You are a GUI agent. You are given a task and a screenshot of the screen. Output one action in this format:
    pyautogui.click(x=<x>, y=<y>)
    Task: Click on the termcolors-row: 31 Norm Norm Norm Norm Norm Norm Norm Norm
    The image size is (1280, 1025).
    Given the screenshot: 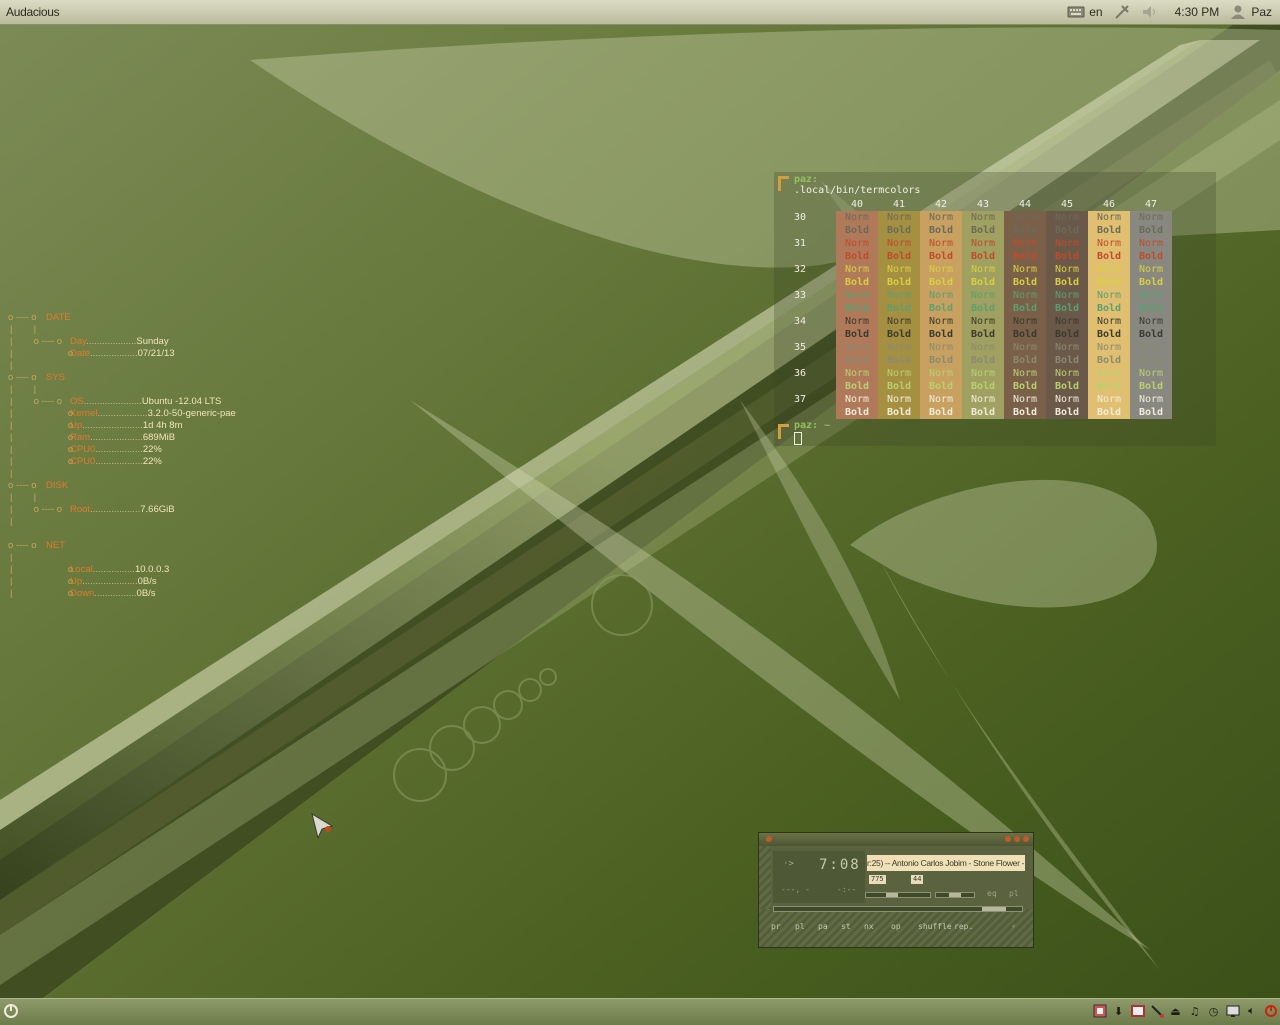 What is the action you would take?
    pyautogui.click(x=983, y=243)
    